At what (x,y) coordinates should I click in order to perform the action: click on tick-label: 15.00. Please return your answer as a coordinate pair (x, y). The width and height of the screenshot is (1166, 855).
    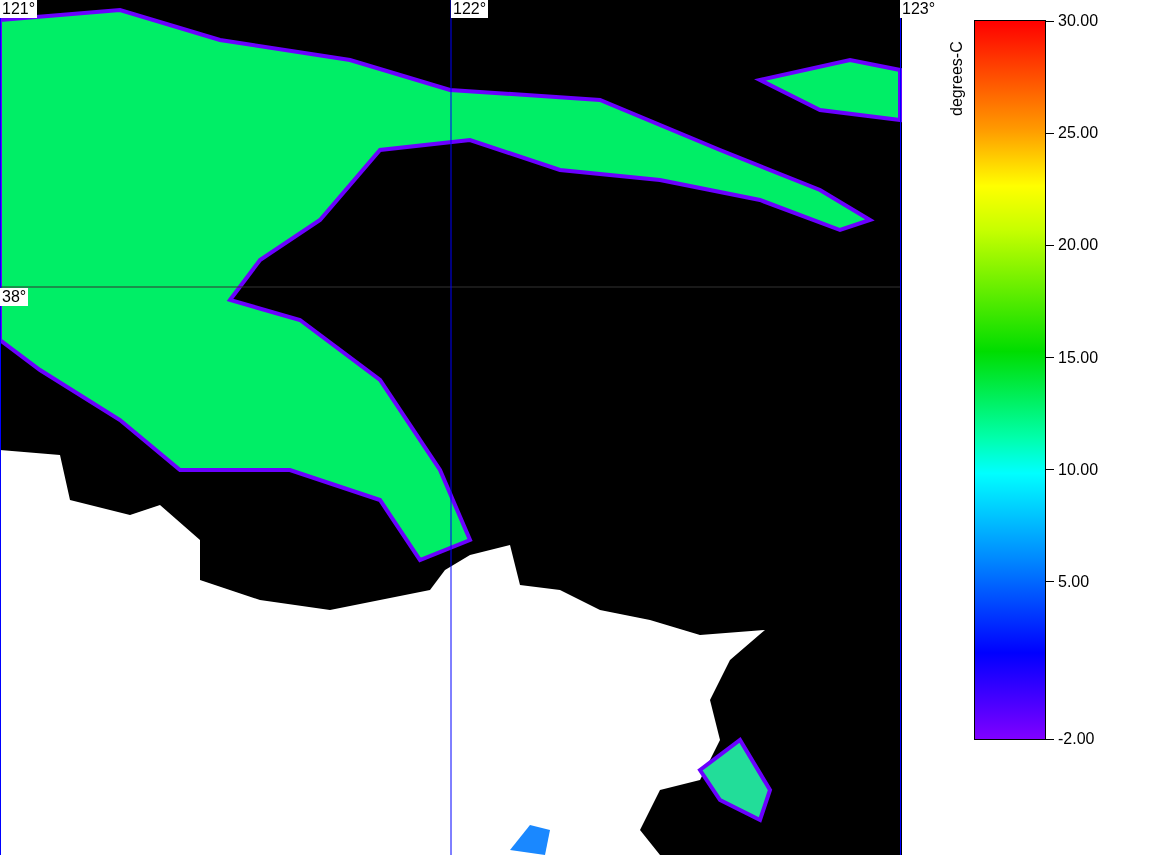
    Looking at the image, I should click on (1078, 357).